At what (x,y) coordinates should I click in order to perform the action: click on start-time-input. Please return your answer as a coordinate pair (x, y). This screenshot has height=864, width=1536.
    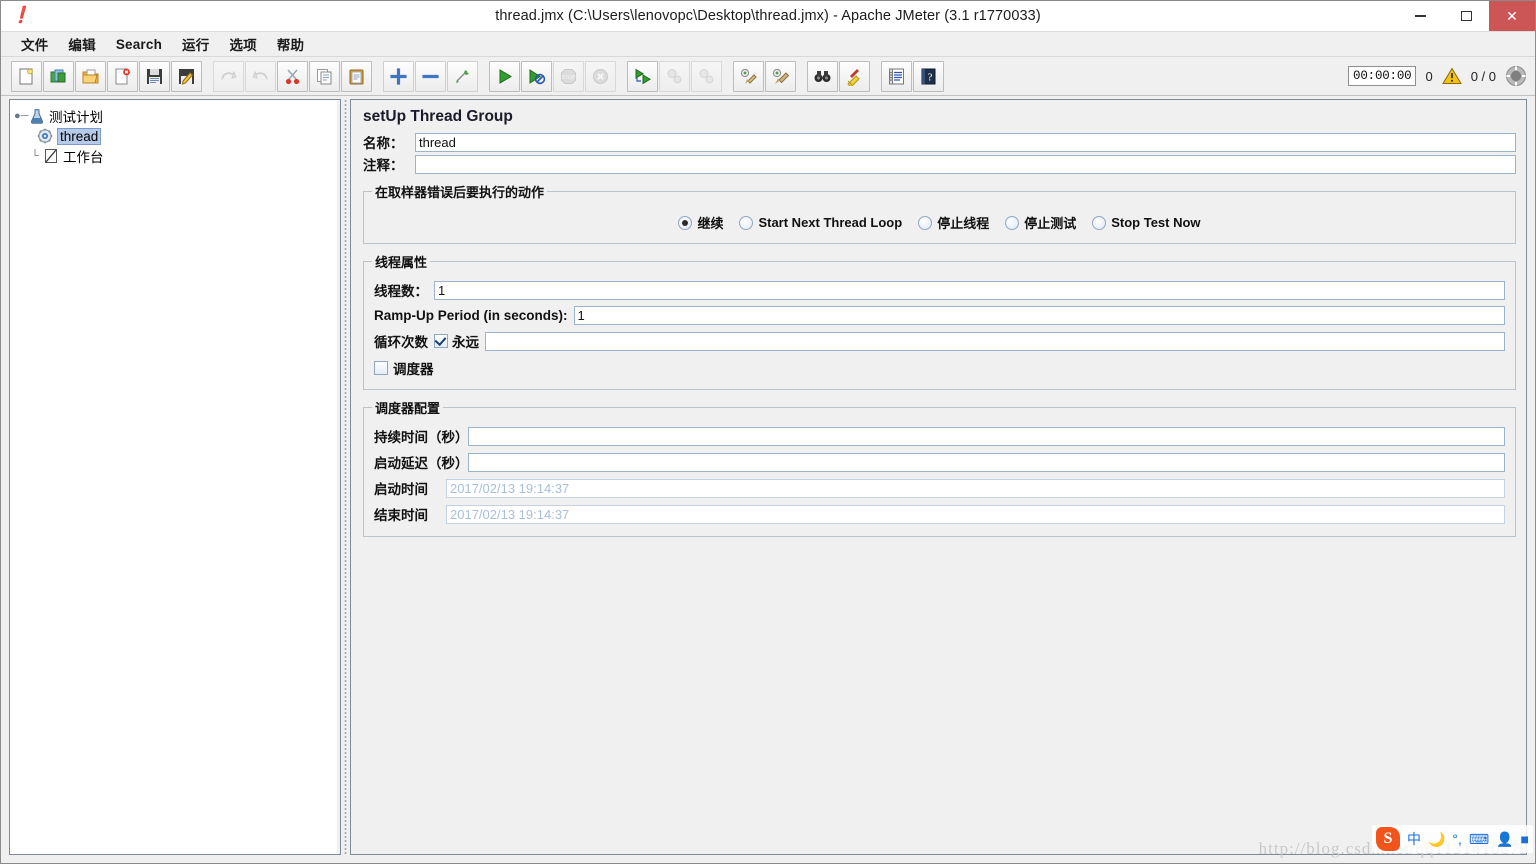
    Looking at the image, I should click on (975, 488).